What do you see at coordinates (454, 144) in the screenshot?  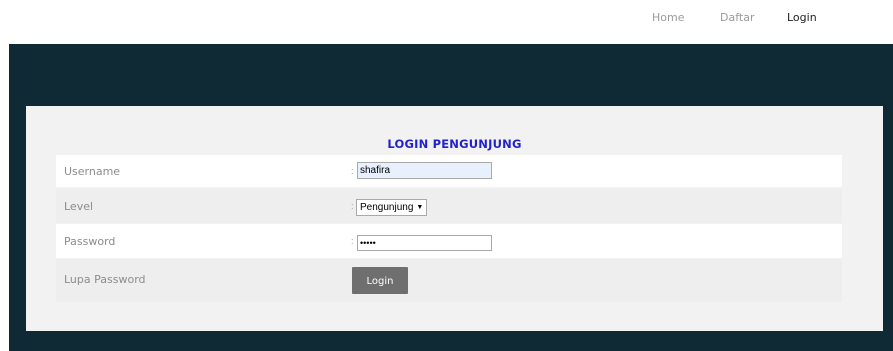 I see `form-title: LOGIN PENGUNJUNG` at bounding box center [454, 144].